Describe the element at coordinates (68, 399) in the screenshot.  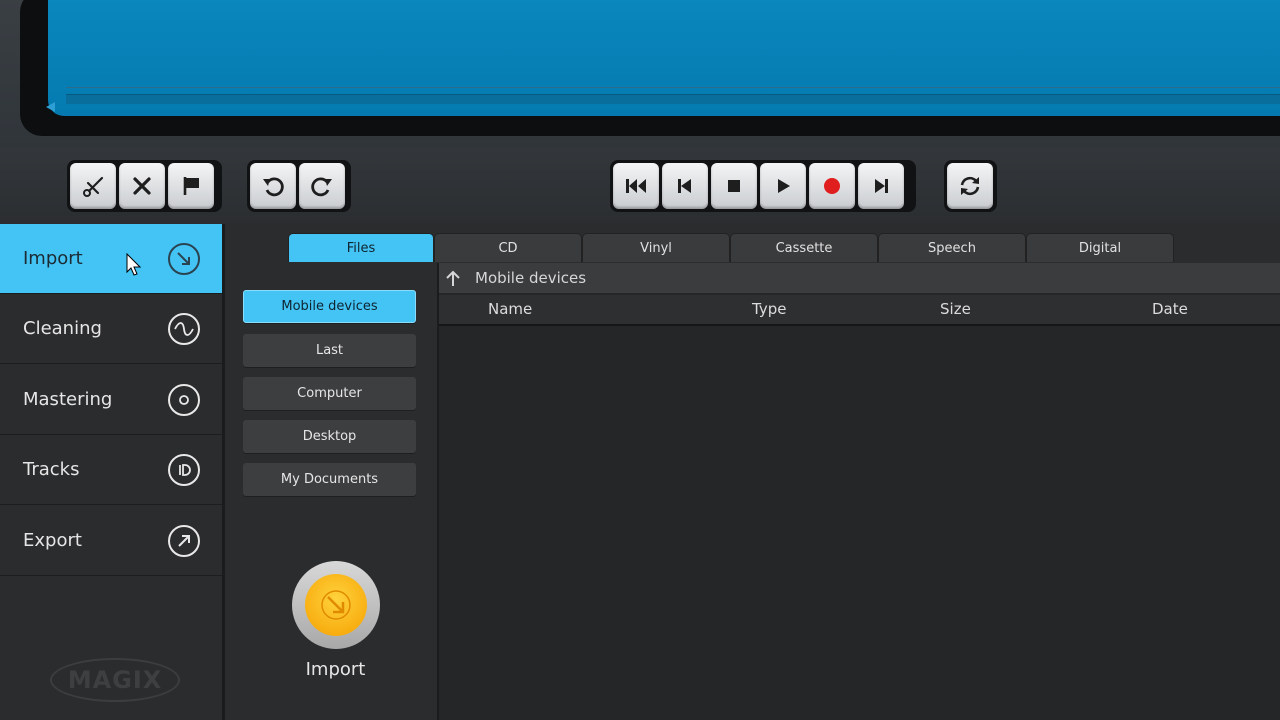
I see `sidebar-item-label: Mastering` at that location.